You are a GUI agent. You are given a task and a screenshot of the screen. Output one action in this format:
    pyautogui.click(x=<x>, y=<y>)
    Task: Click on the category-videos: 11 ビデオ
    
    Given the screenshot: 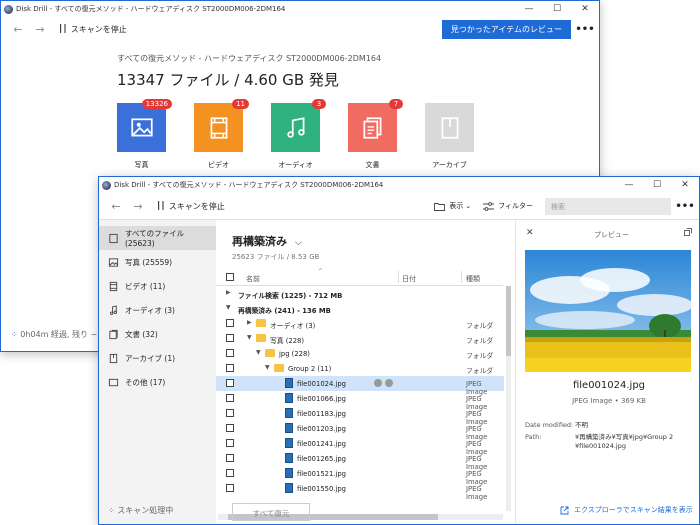 What is the action you would take?
    pyautogui.click(x=221, y=134)
    